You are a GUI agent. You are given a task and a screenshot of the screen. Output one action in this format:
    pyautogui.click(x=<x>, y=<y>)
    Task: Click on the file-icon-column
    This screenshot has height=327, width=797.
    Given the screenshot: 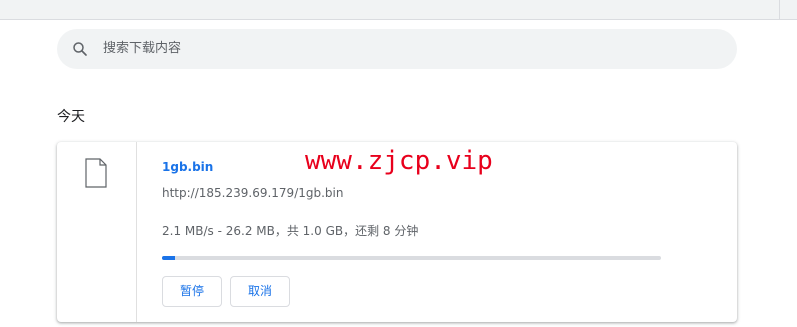 What is the action you would take?
    pyautogui.click(x=97, y=232)
    